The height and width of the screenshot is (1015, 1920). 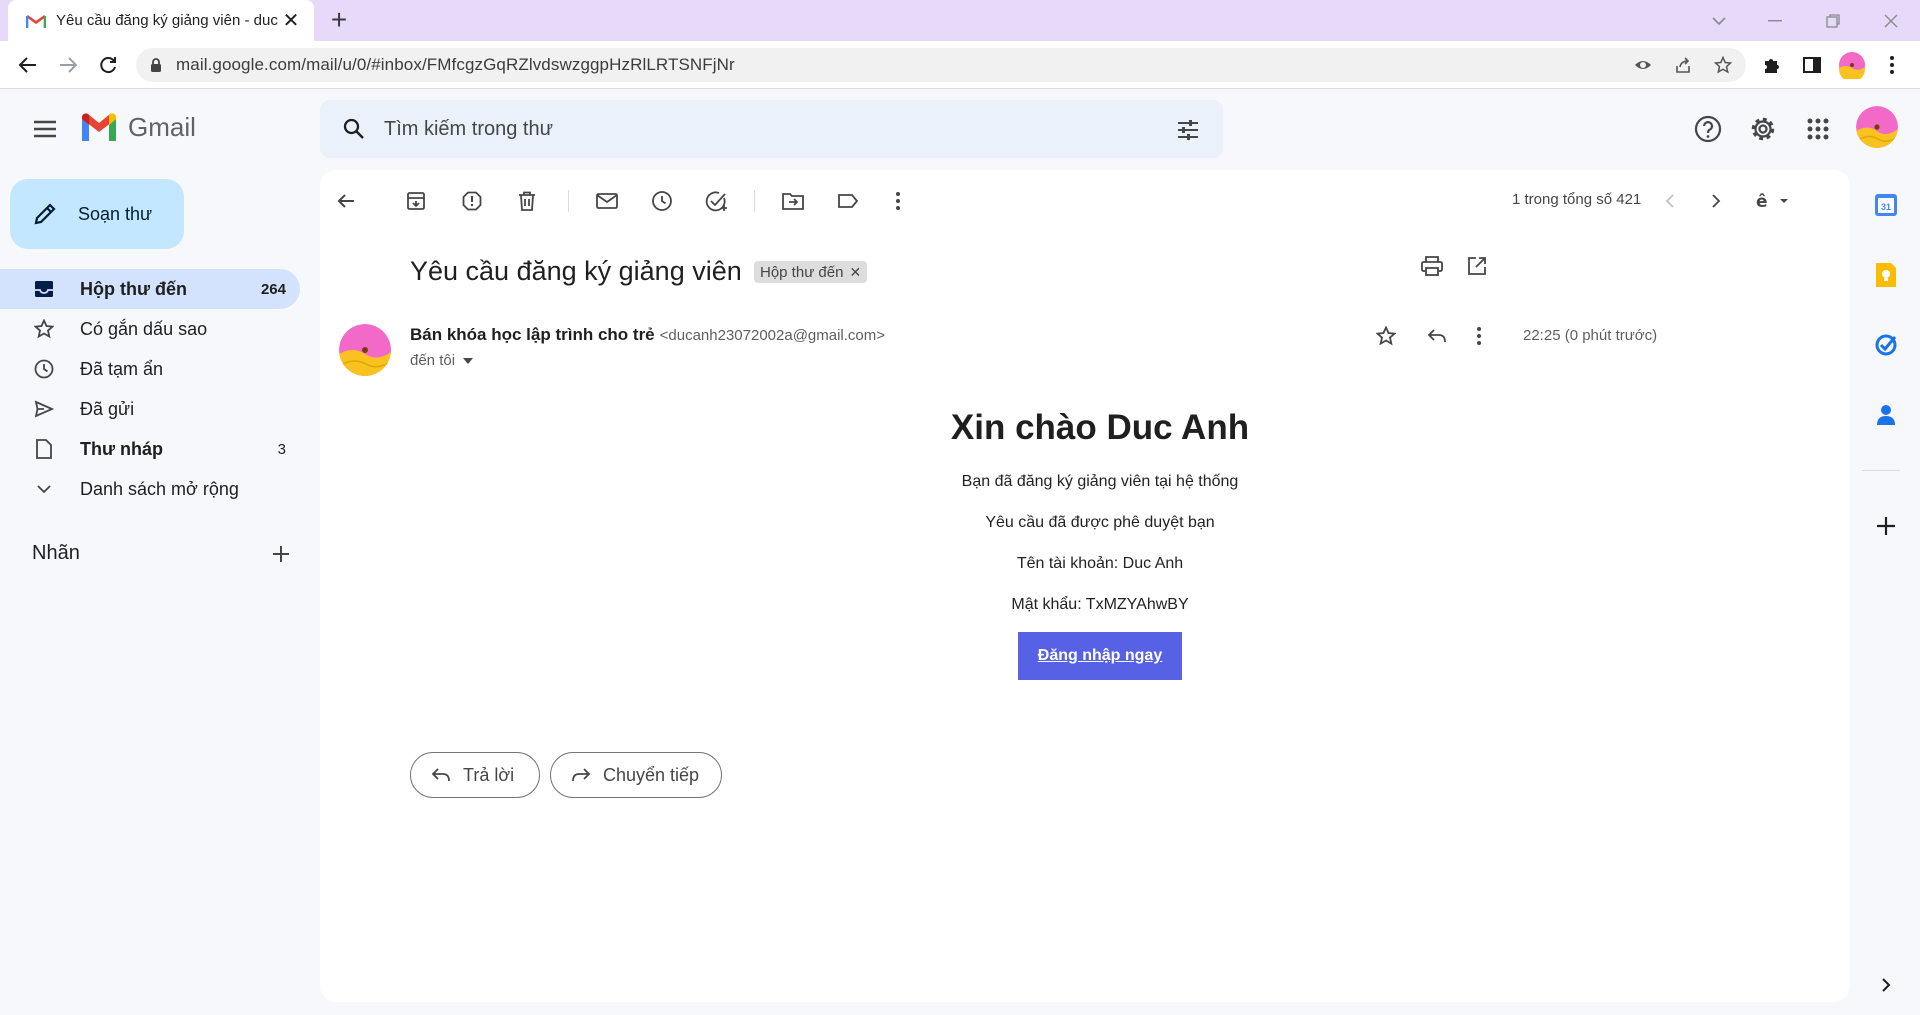 What do you see at coordinates (1670, 201) in the screenshot?
I see `newer-chevron-left-icon` at bounding box center [1670, 201].